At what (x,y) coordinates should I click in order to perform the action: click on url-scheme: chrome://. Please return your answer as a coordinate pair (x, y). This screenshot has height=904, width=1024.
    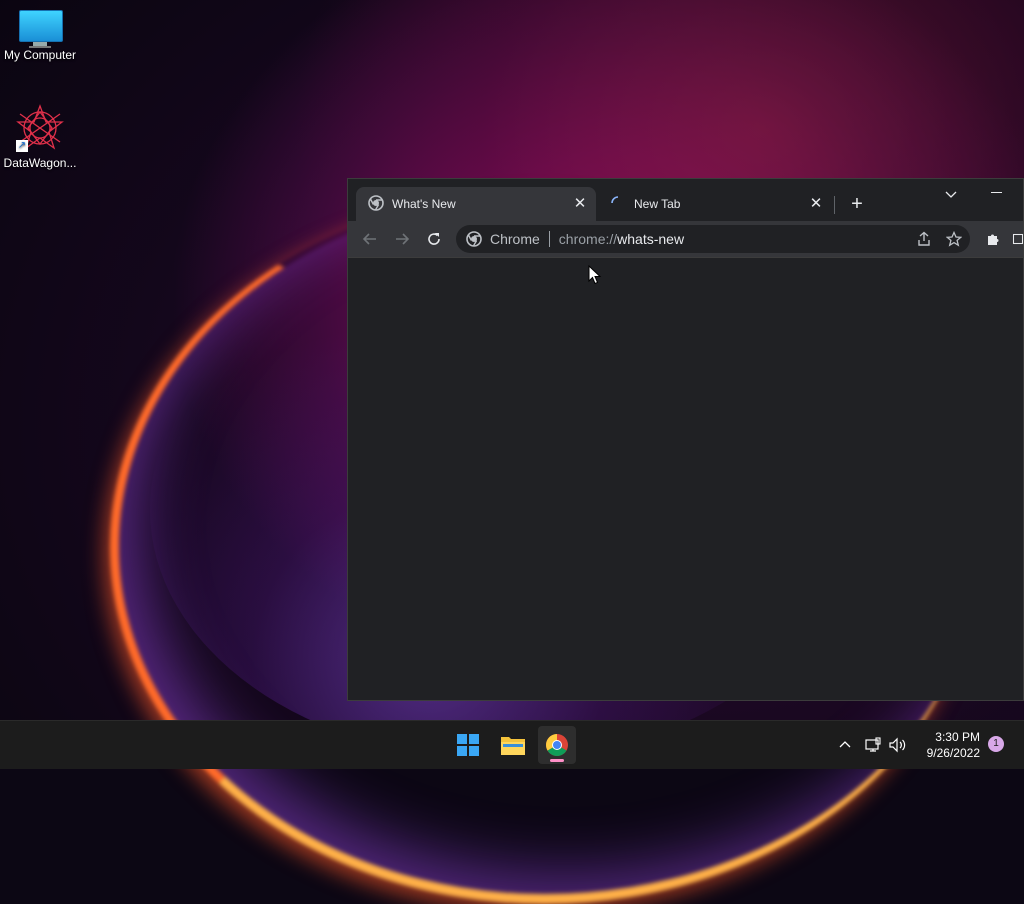
    Looking at the image, I should click on (588, 239).